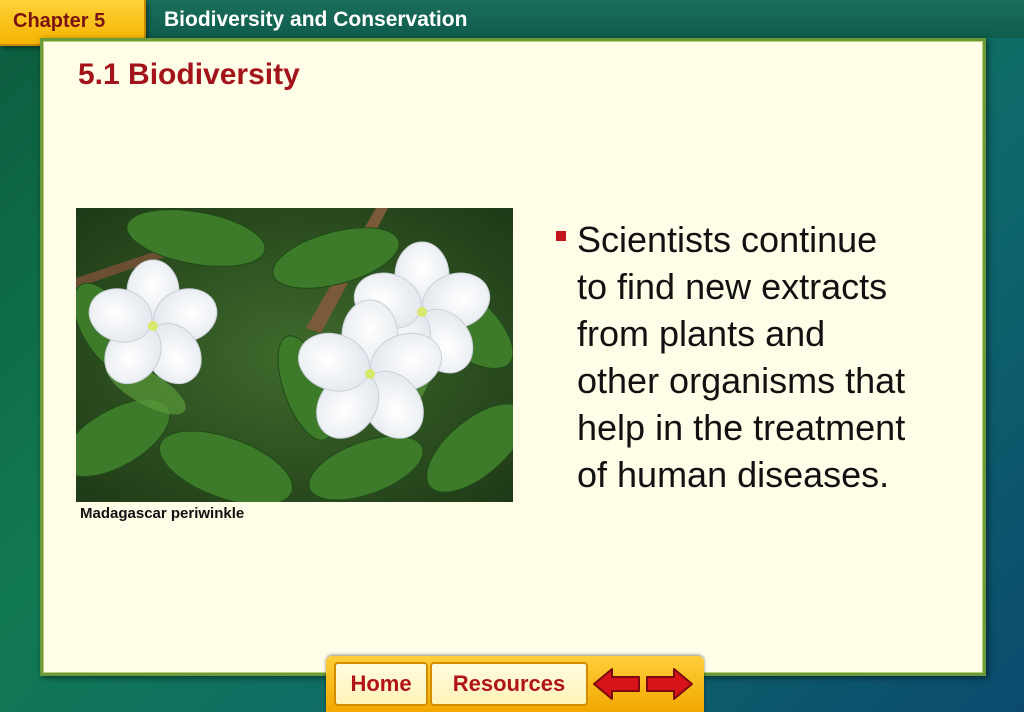 The width and height of the screenshot is (1024, 712). Describe the element at coordinates (59, 21) in the screenshot. I see `chapter-label: Chapter 5` at that location.